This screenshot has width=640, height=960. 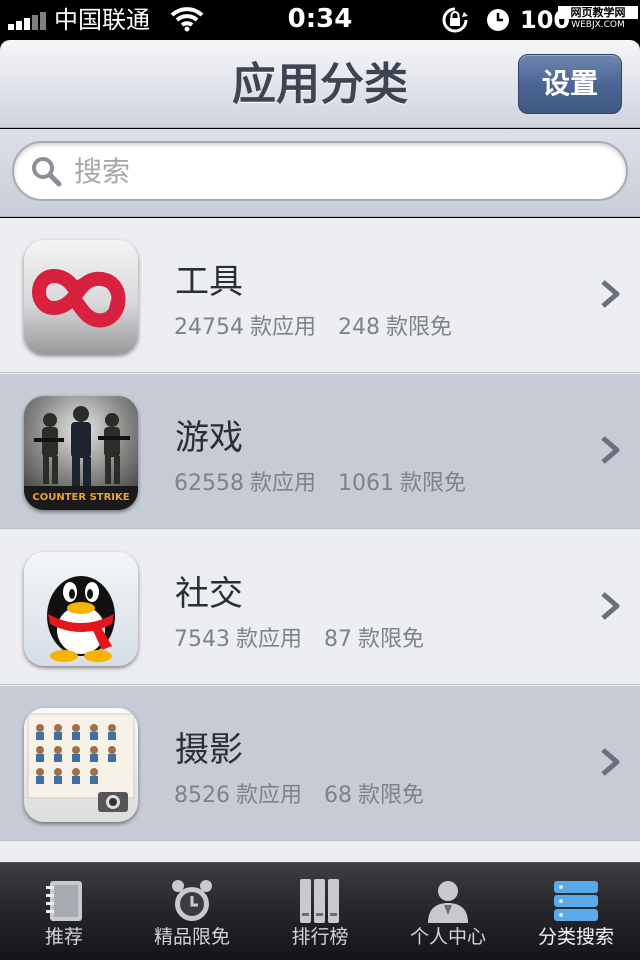 What do you see at coordinates (338, 795) in the screenshot?
I see `free-count: 68` at bounding box center [338, 795].